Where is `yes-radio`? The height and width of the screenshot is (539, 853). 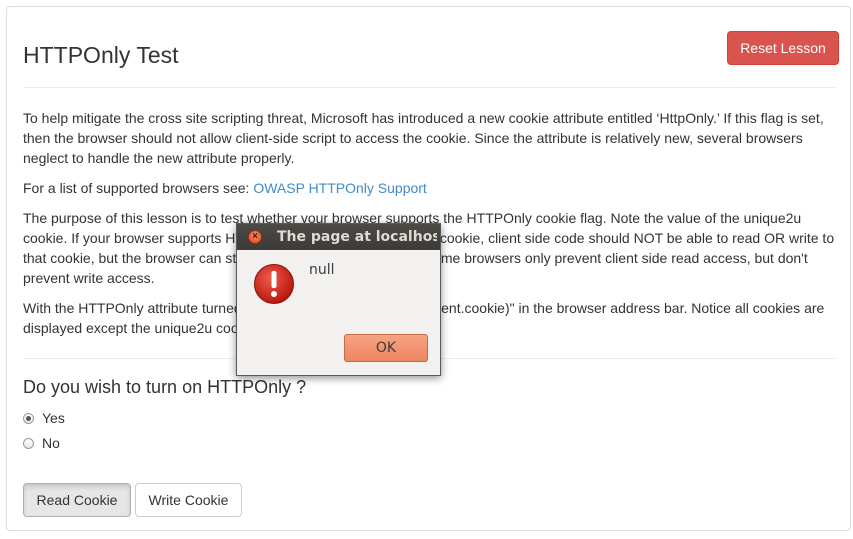 yes-radio is located at coordinates (28, 418).